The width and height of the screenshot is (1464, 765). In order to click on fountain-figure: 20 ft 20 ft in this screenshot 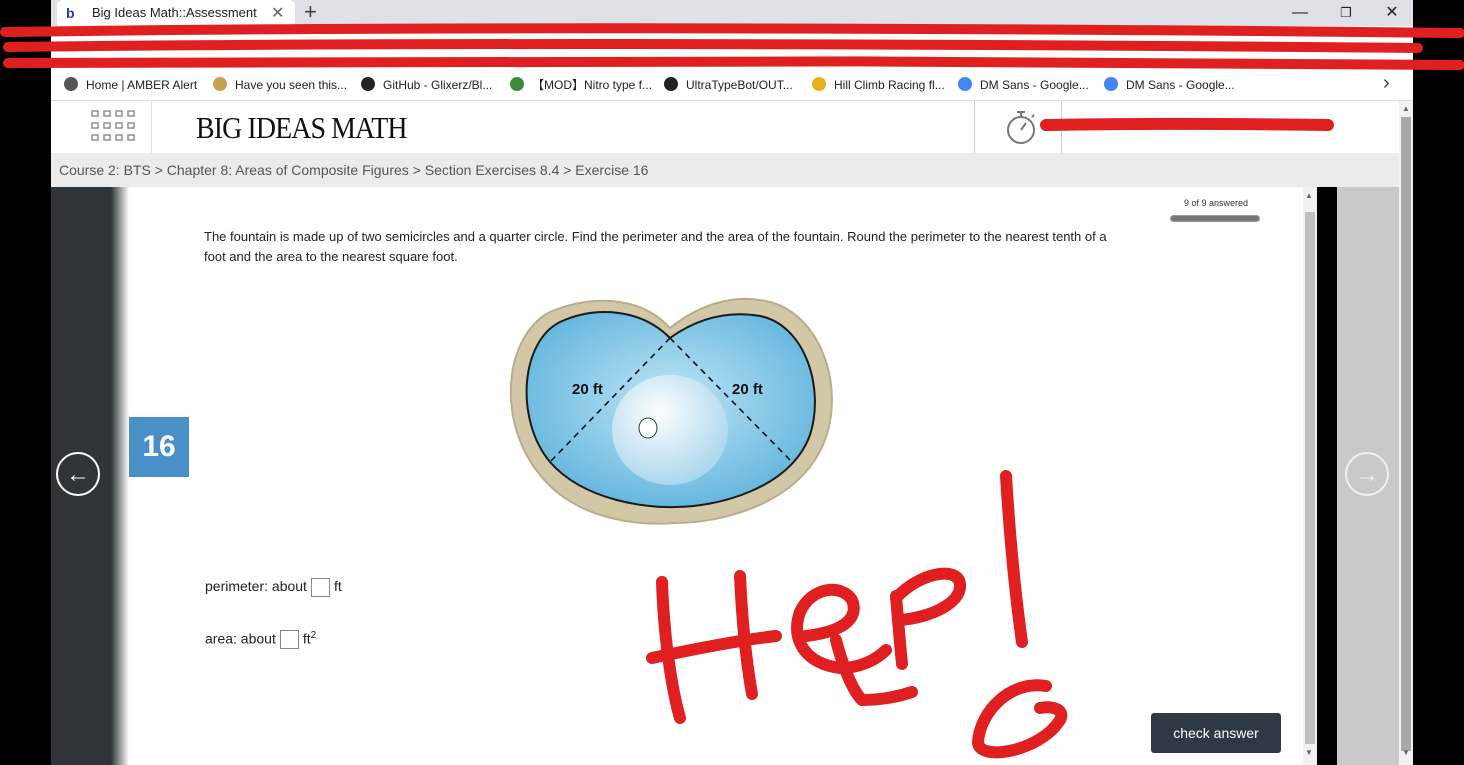, I will do `click(671, 411)`.